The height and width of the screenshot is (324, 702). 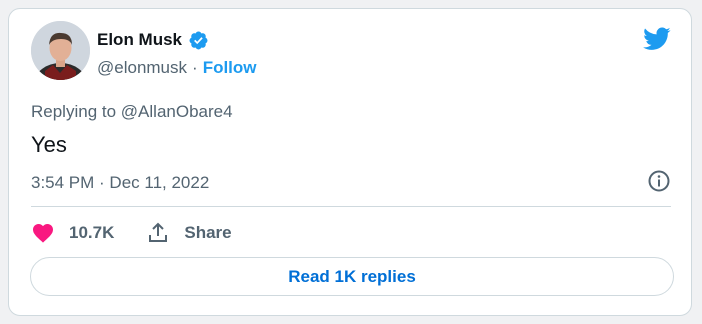 What do you see at coordinates (139, 40) in the screenshot?
I see `author-display-name: Elon Musk` at bounding box center [139, 40].